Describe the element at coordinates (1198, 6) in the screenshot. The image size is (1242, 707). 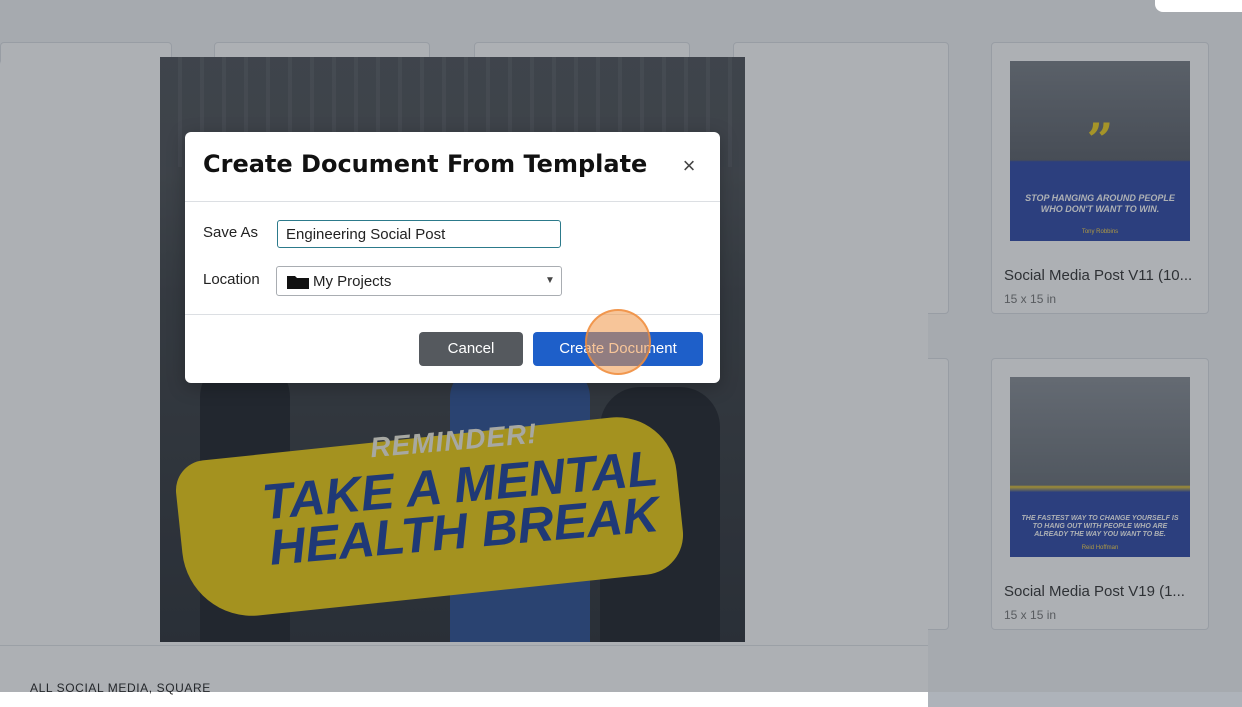
I see `top-right-panel-edge` at that location.